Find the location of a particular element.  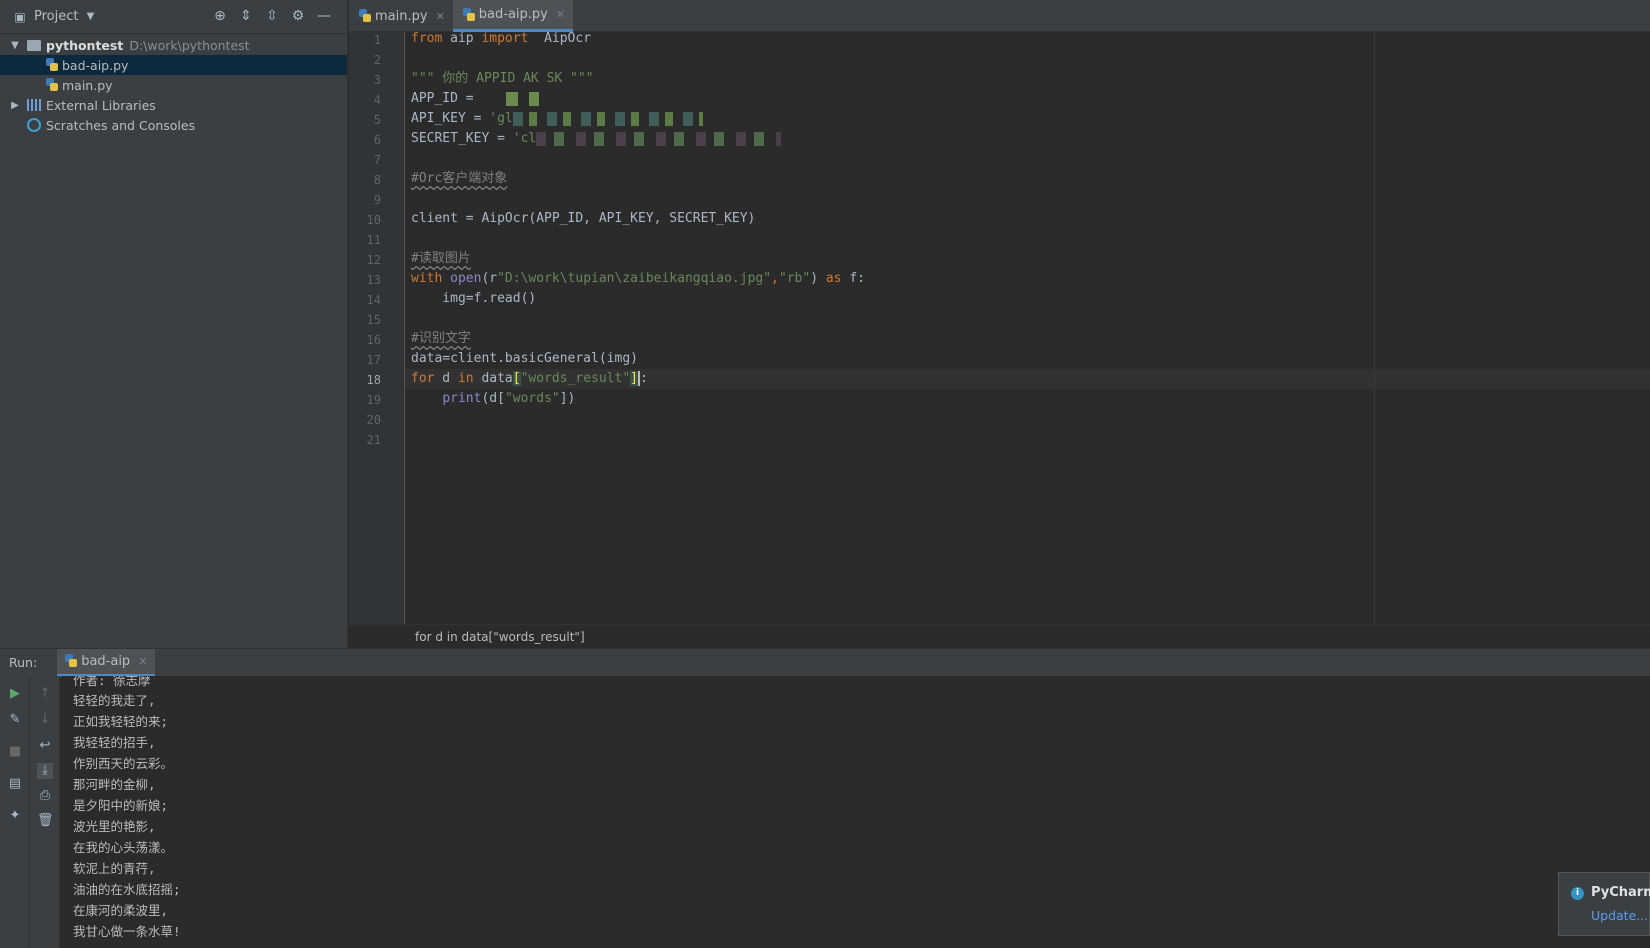

builtin: open is located at coordinates (466, 278).